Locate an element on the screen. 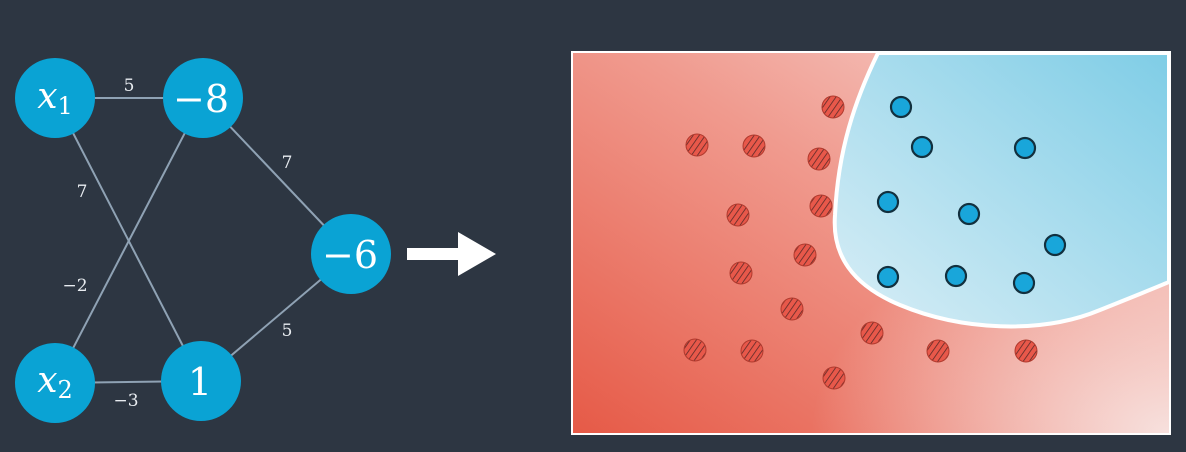 This screenshot has height=452, width=1186. weight-h2-out: 5 is located at coordinates (287, 331).